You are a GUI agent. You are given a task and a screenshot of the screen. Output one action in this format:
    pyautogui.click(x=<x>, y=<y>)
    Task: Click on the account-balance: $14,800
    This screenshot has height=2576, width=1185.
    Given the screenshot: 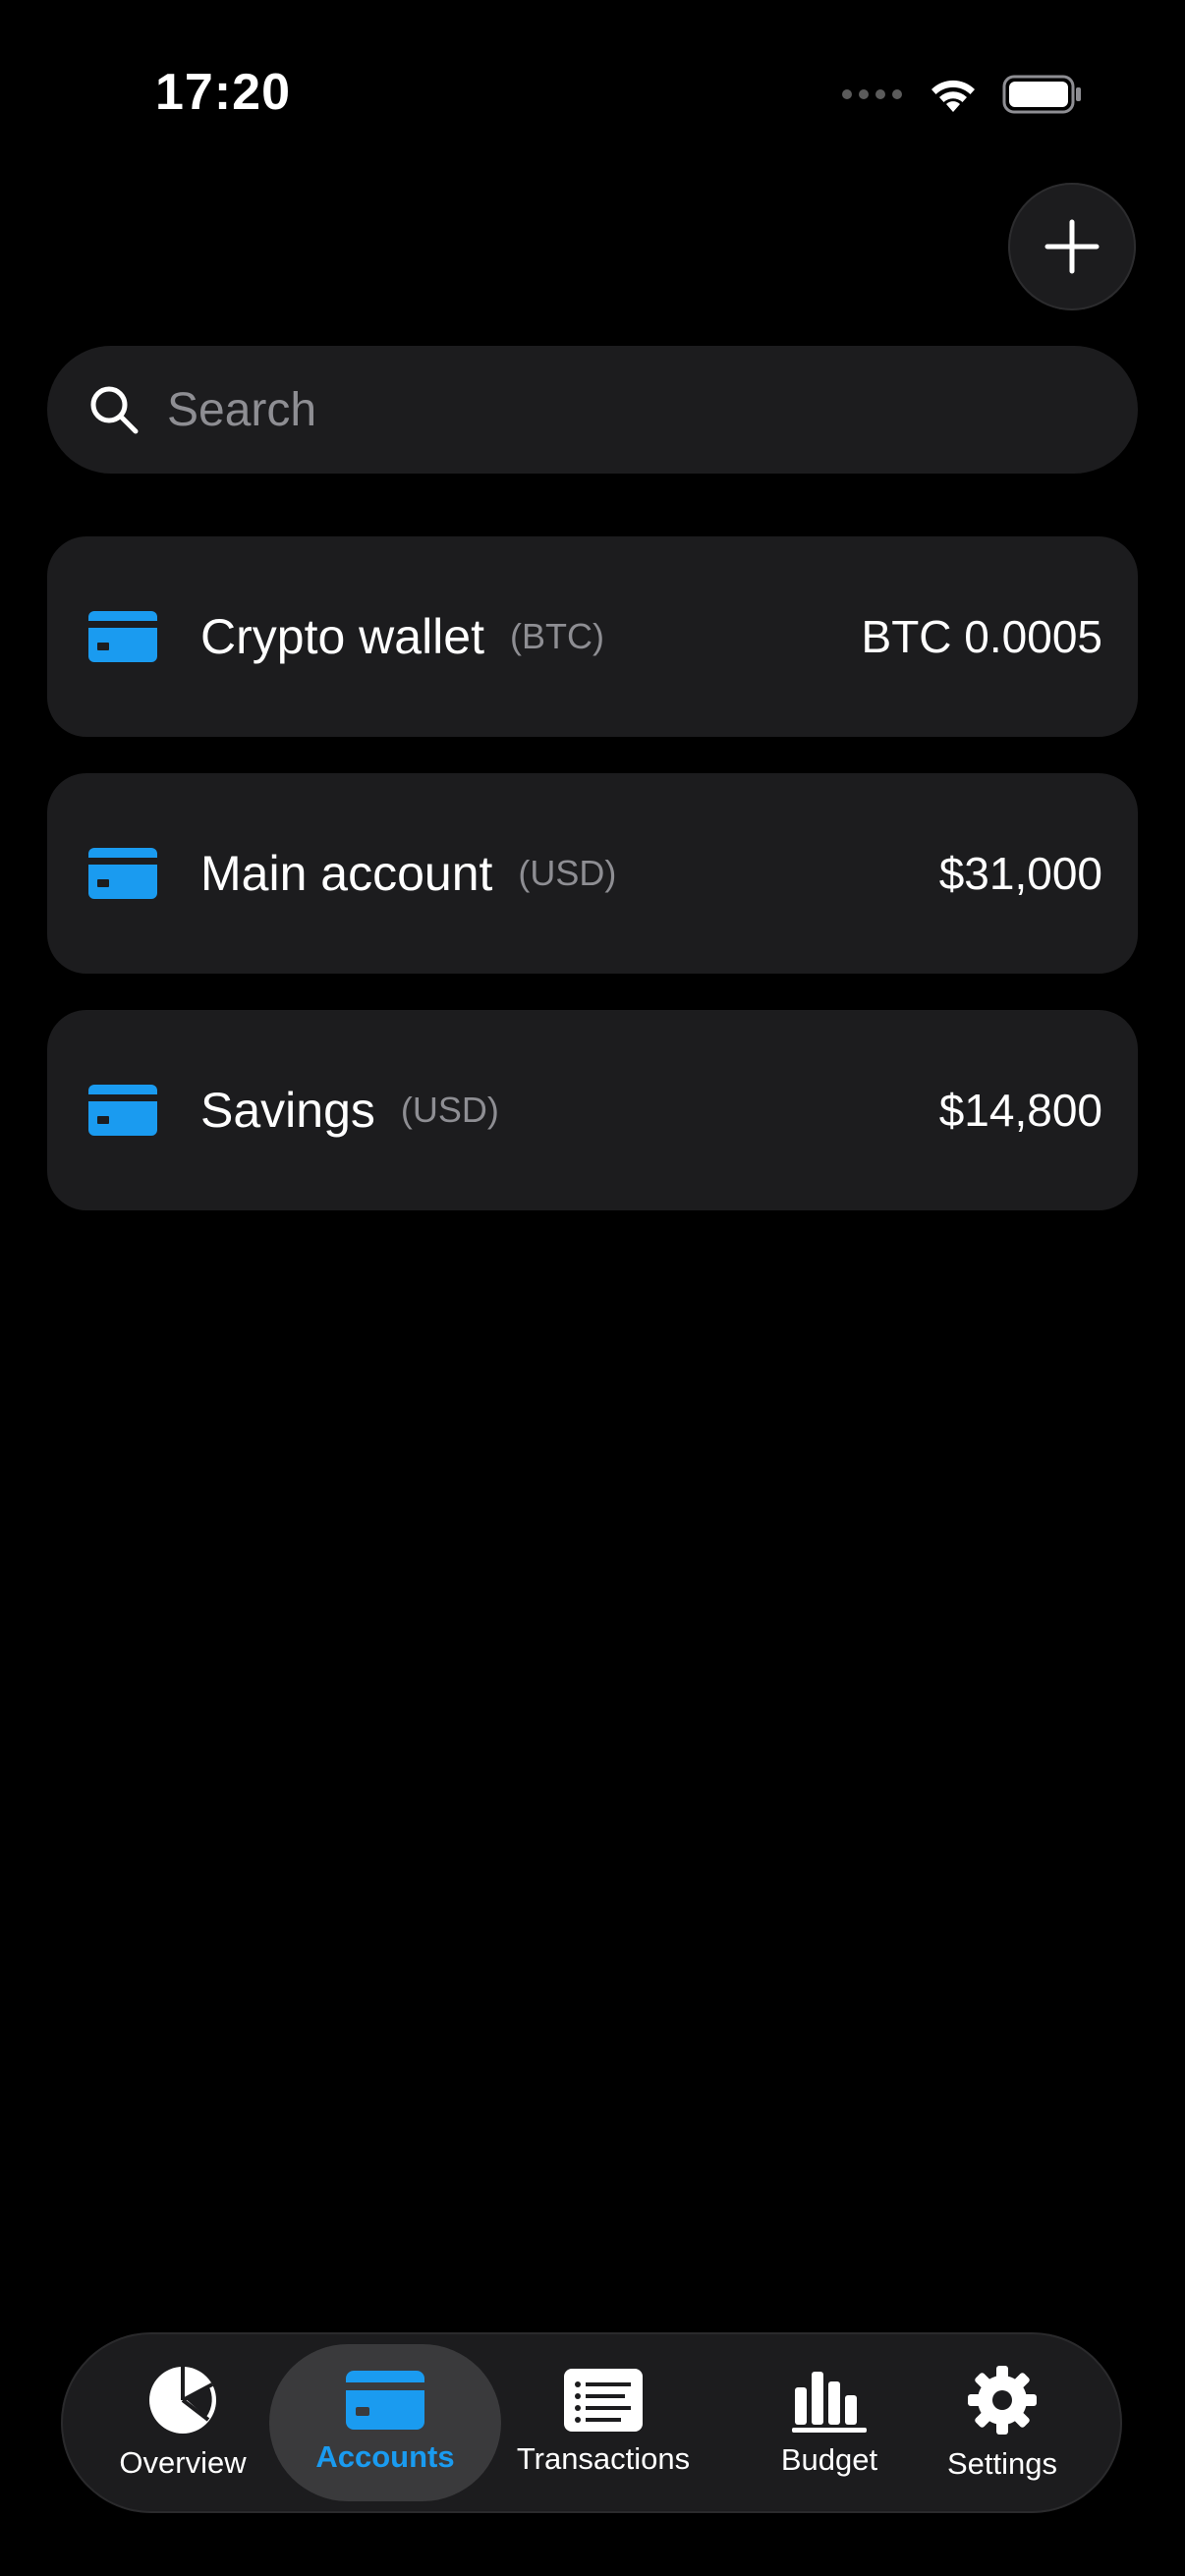 What is the action you would take?
    pyautogui.click(x=1020, y=1110)
    